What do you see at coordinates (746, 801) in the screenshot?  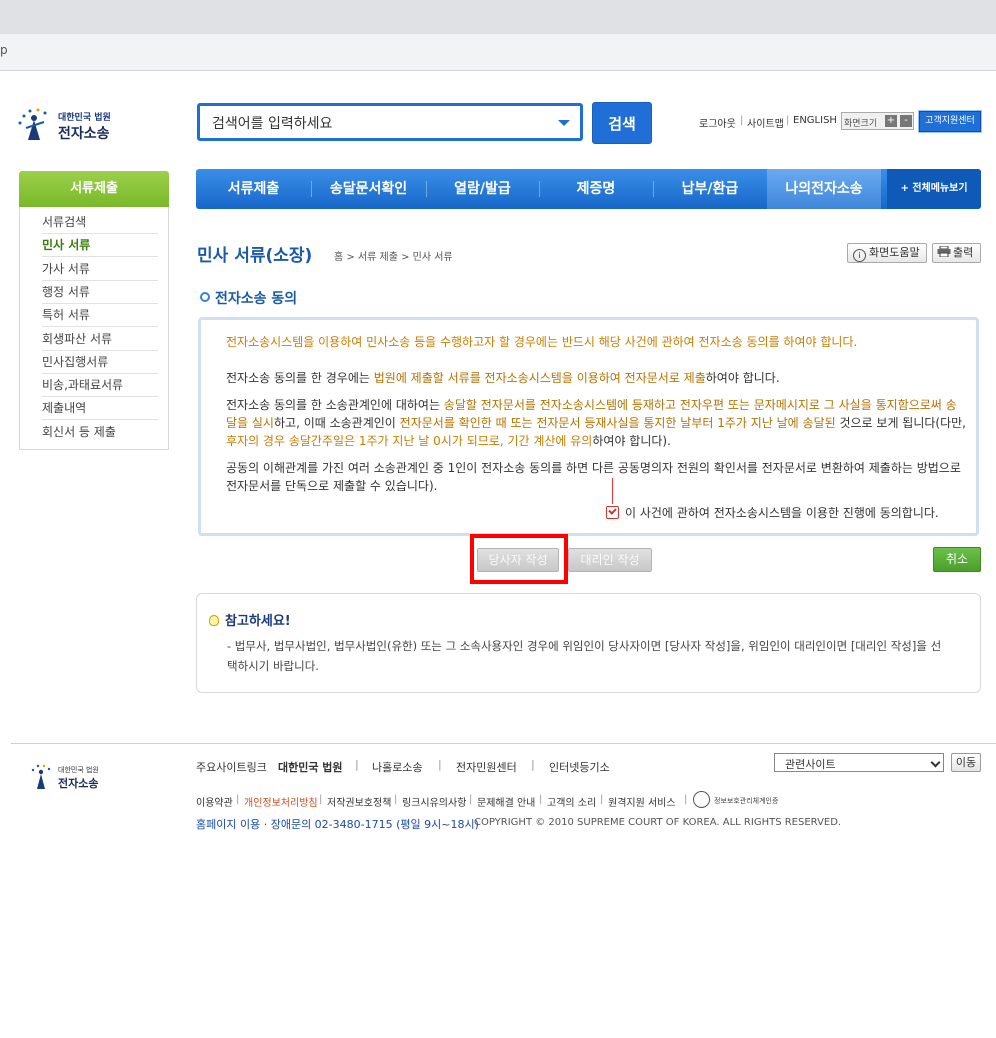 I see `certification-text: 정보보호관리체계인증` at bounding box center [746, 801].